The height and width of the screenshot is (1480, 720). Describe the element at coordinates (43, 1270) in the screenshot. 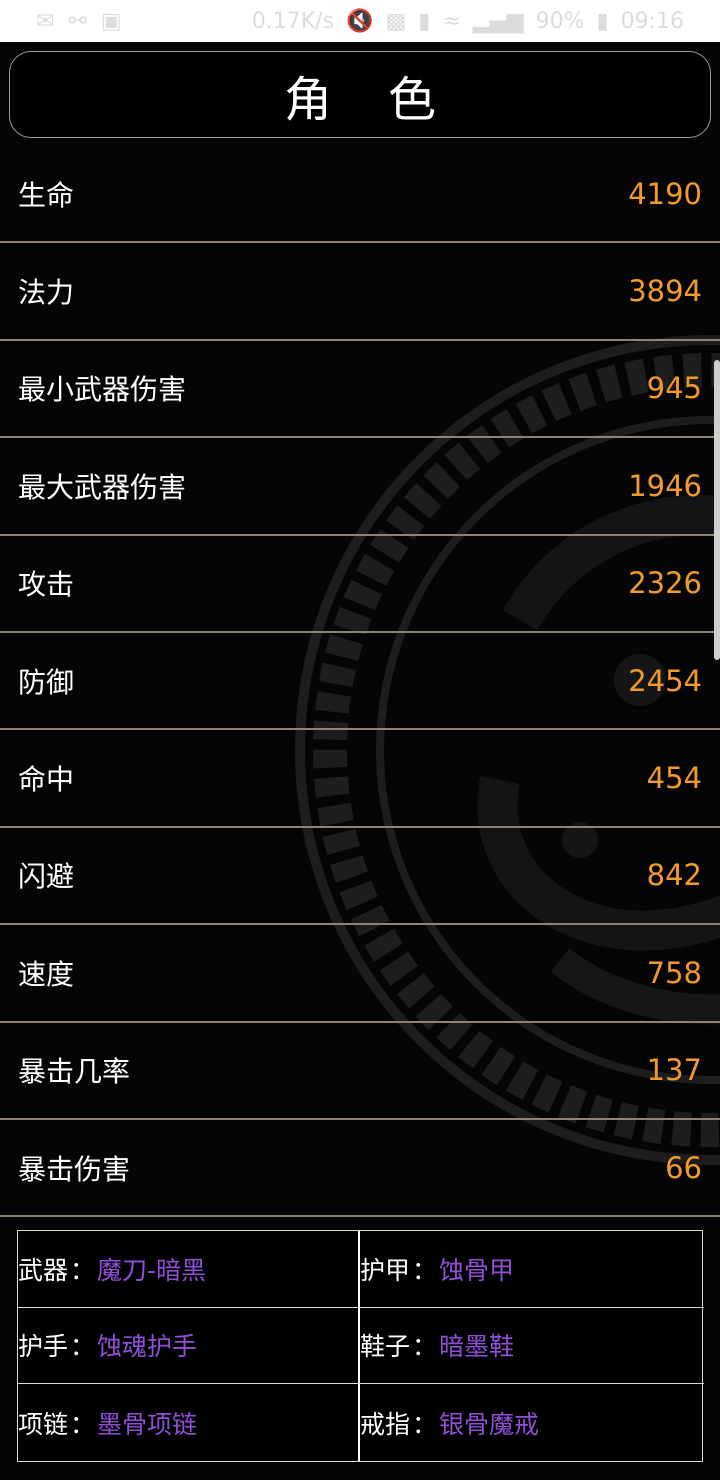

I see `equip-slot: 武器` at that location.